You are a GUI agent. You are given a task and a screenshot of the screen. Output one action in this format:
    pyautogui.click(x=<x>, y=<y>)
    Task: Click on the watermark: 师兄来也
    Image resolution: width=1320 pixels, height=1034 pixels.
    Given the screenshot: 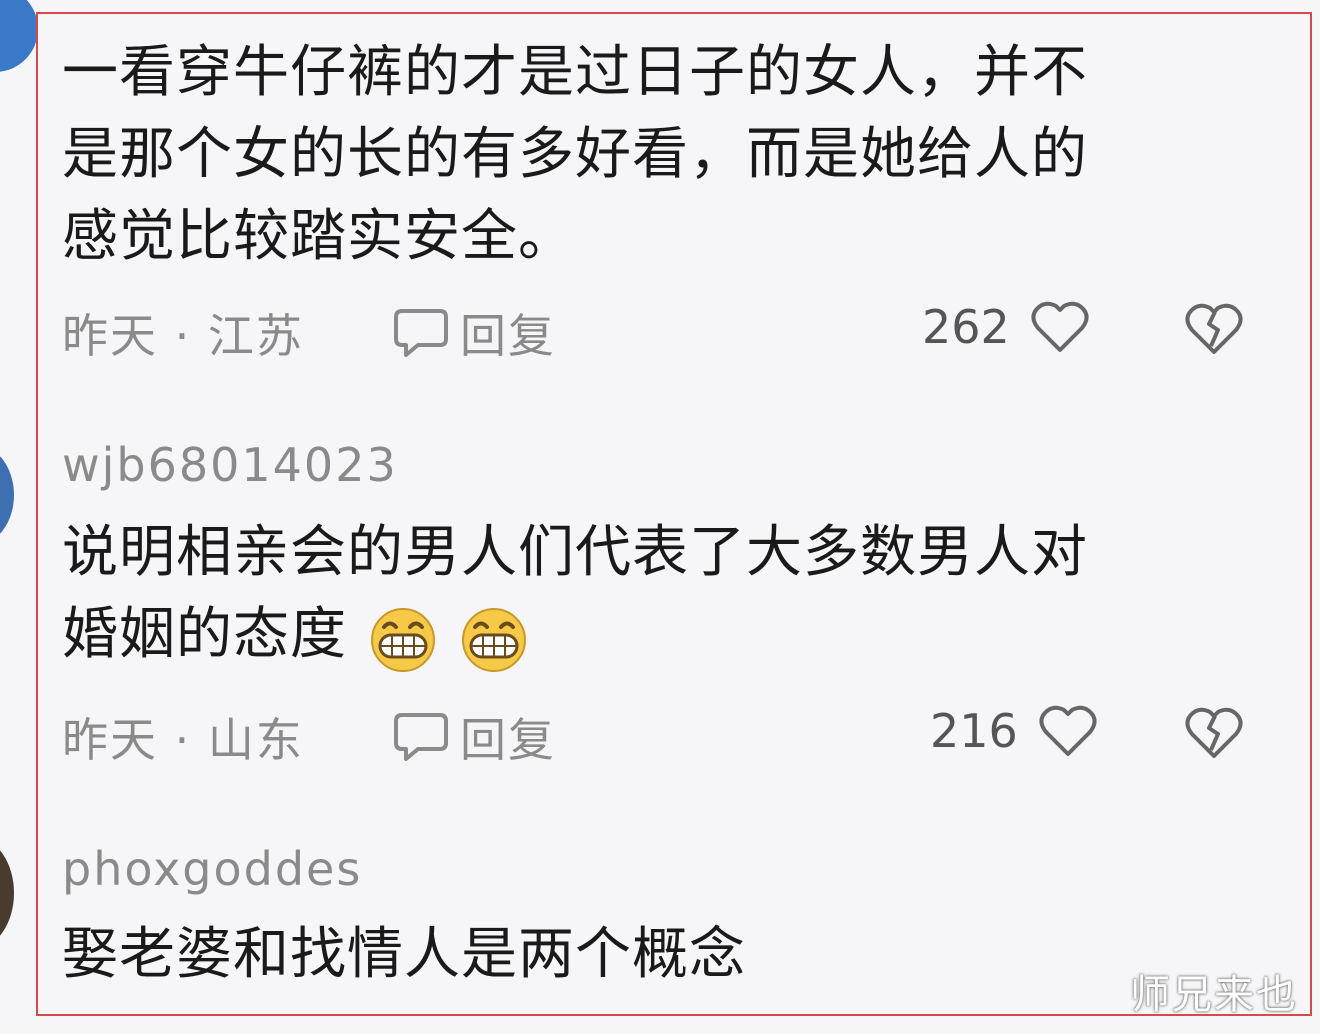 What is the action you would take?
    pyautogui.click(x=1214, y=995)
    